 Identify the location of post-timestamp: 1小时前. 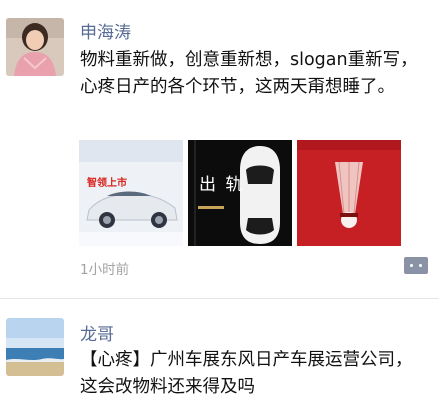
(105, 270).